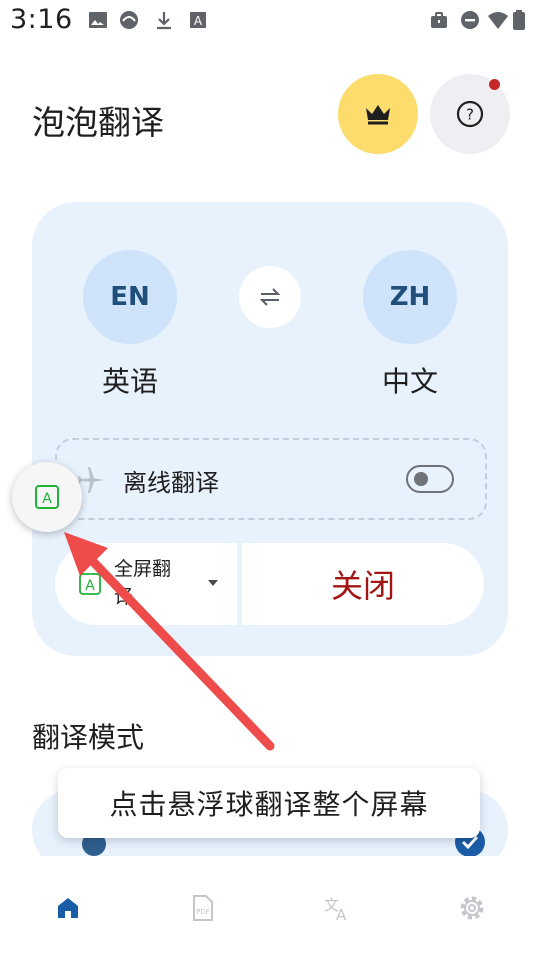 The height and width of the screenshot is (960, 540). What do you see at coordinates (409, 381) in the screenshot?
I see `target-language-label: 中文` at bounding box center [409, 381].